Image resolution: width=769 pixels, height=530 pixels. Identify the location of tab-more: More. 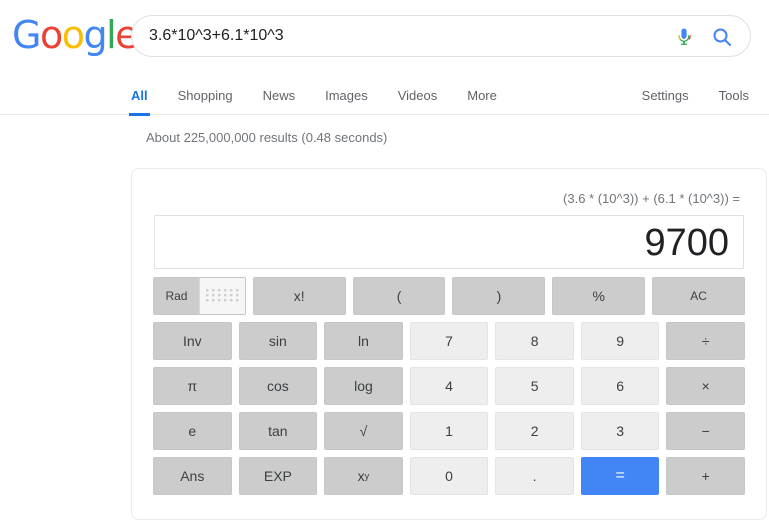
(482, 95).